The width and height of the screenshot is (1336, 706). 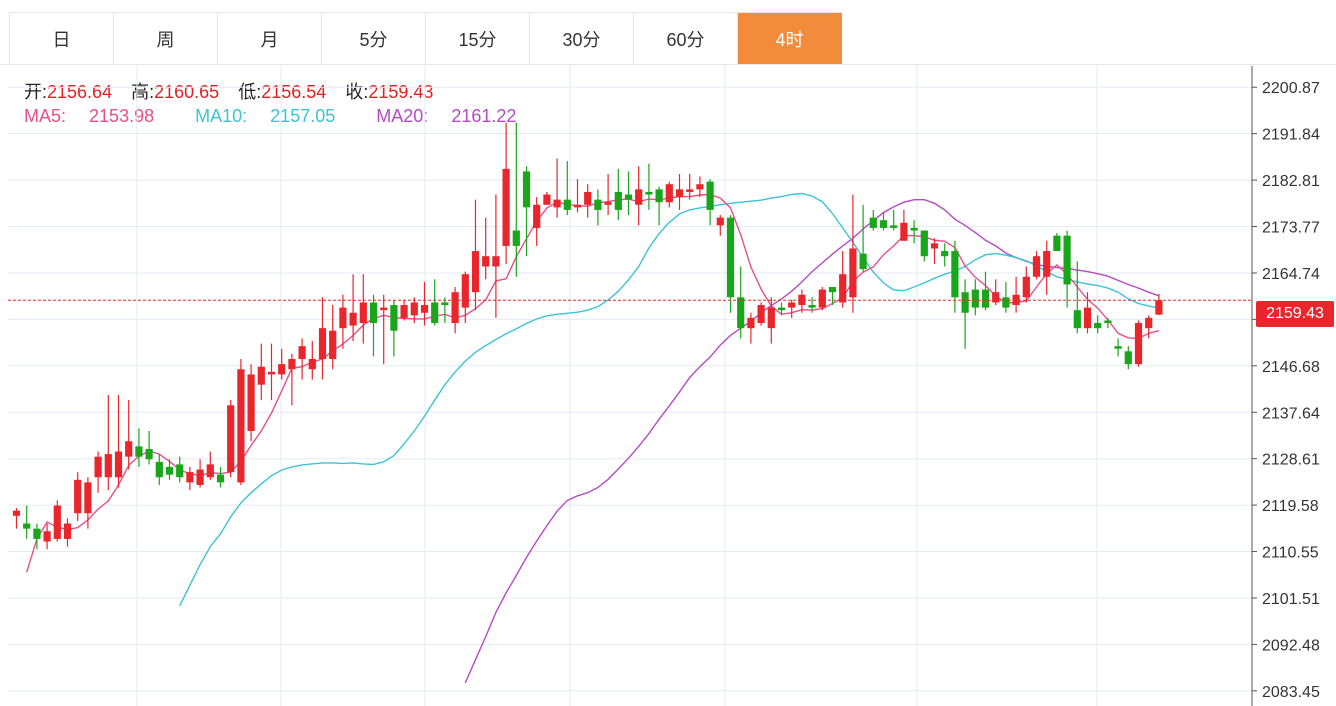 What do you see at coordinates (582, 39) in the screenshot?
I see `tab-5: 30分` at bounding box center [582, 39].